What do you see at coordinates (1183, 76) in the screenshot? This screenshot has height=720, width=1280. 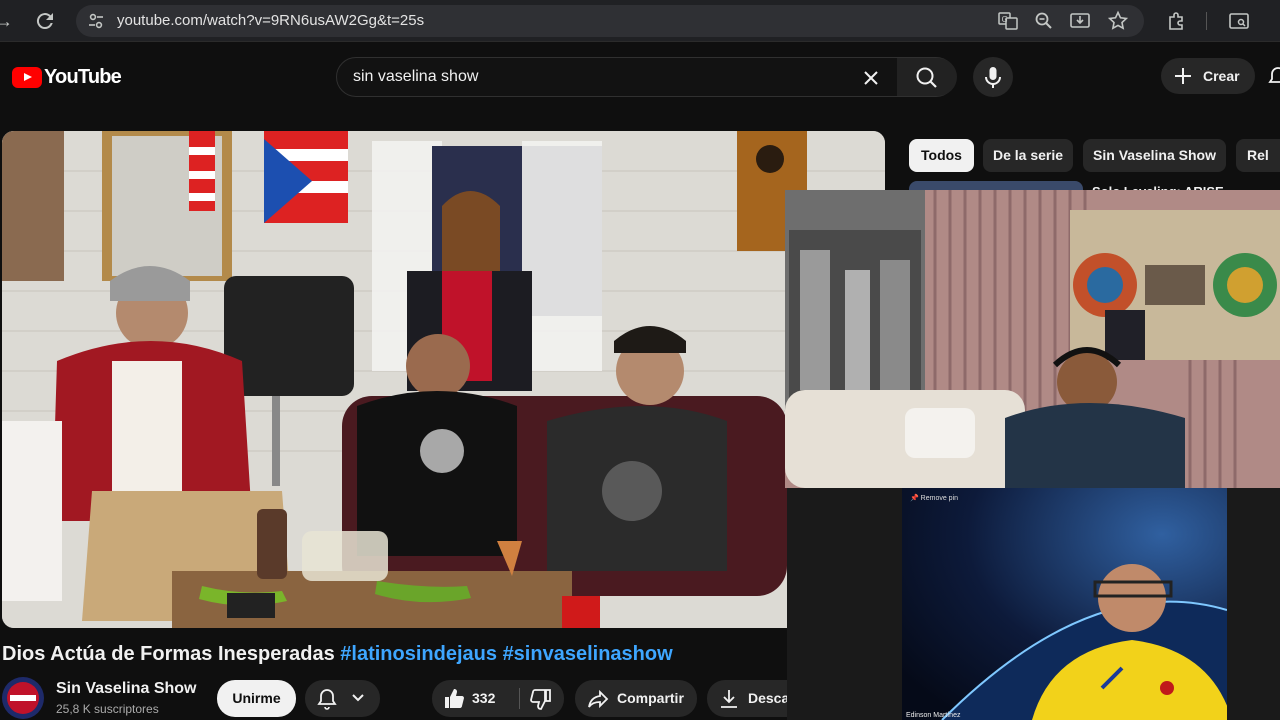 I see `plus-icon` at bounding box center [1183, 76].